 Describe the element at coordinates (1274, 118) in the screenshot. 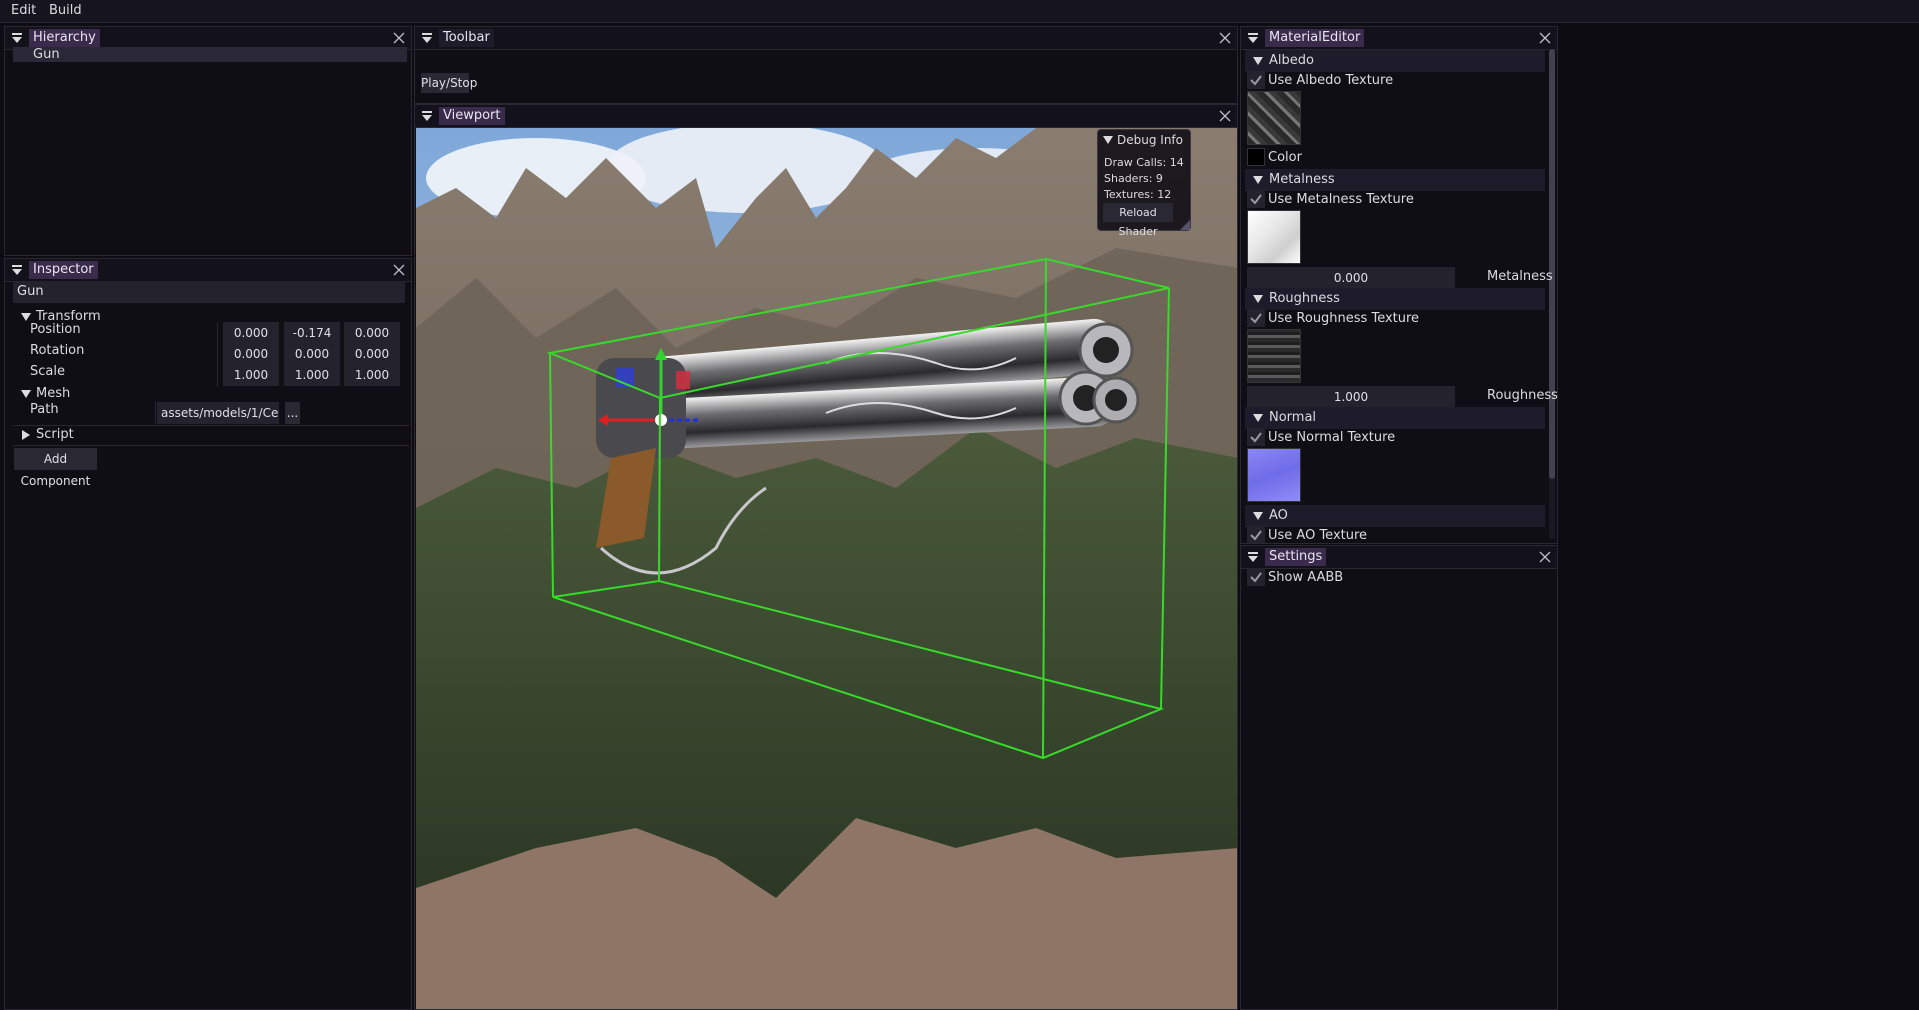

I see `albedo-texture-thumbnail` at that location.